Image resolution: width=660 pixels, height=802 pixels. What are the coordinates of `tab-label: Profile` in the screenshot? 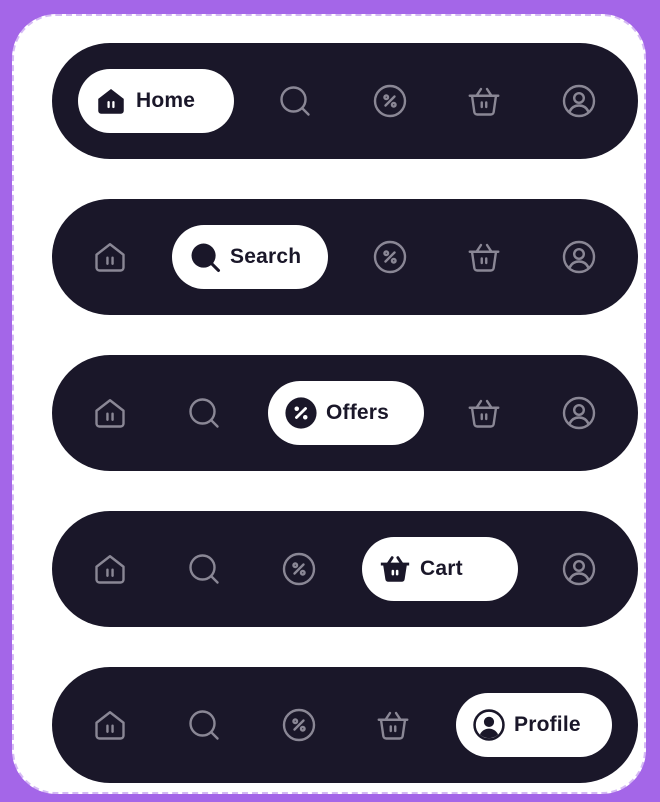 It's located at (547, 724).